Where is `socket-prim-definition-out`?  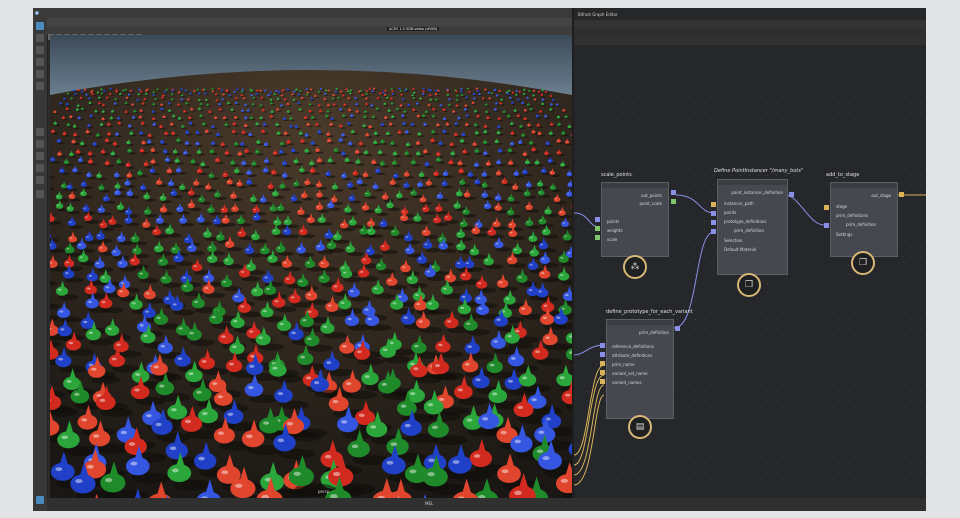
socket-prim-definition-out is located at coordinates (677, 328).